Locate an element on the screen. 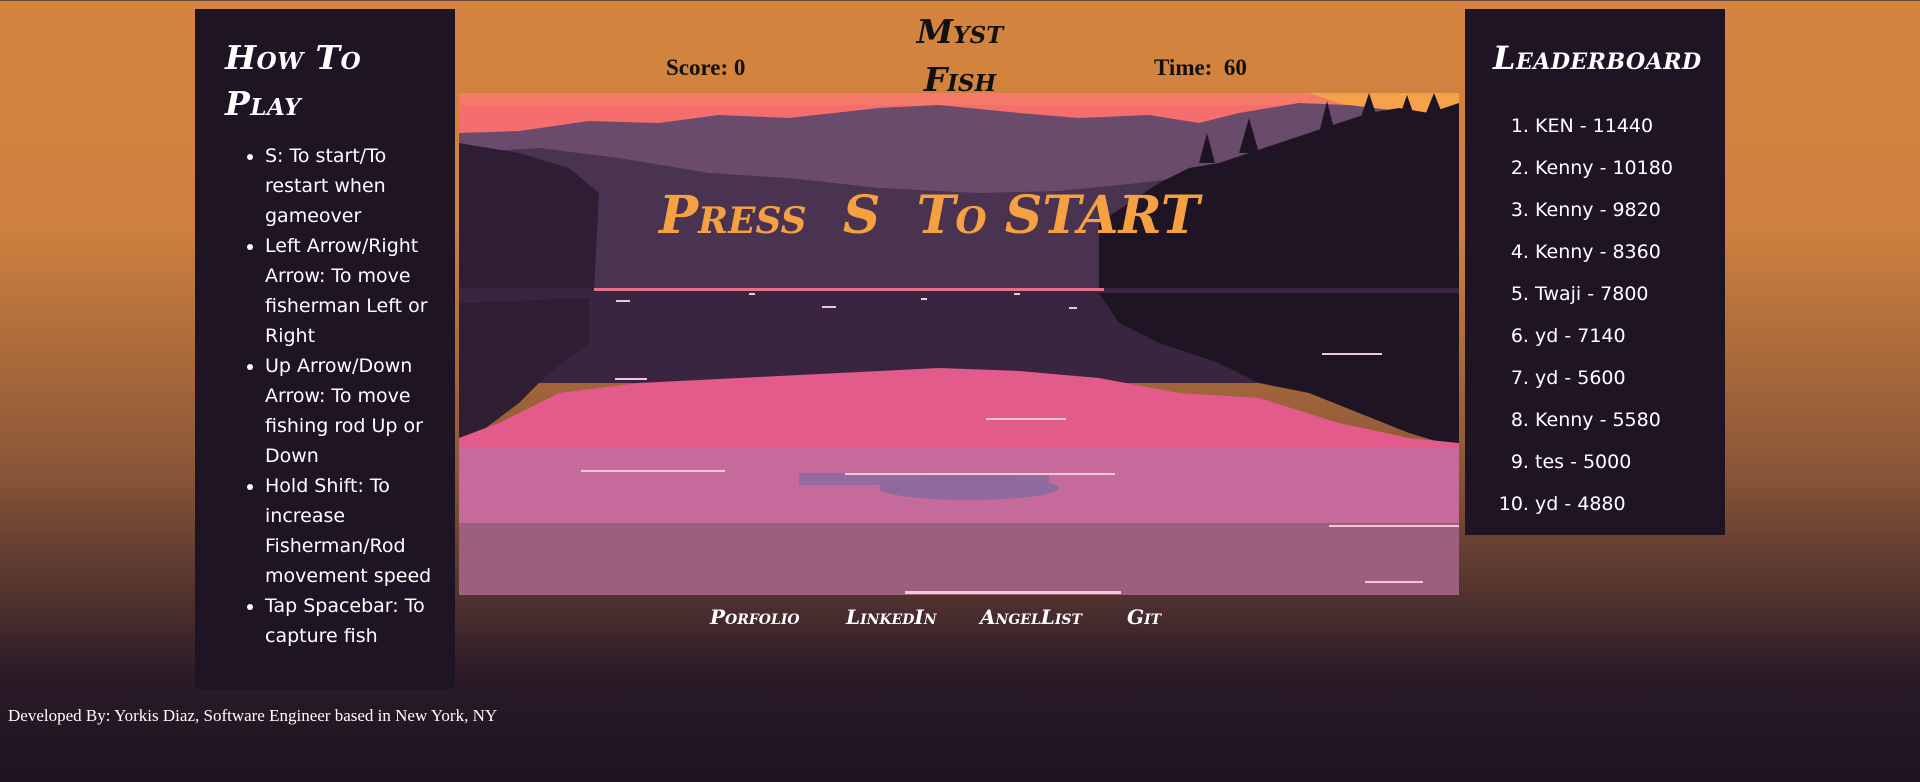 The height and width of the screenshot is (782, 1920). linkedin-link: LinkedIn is located at coordinates (891, 617).